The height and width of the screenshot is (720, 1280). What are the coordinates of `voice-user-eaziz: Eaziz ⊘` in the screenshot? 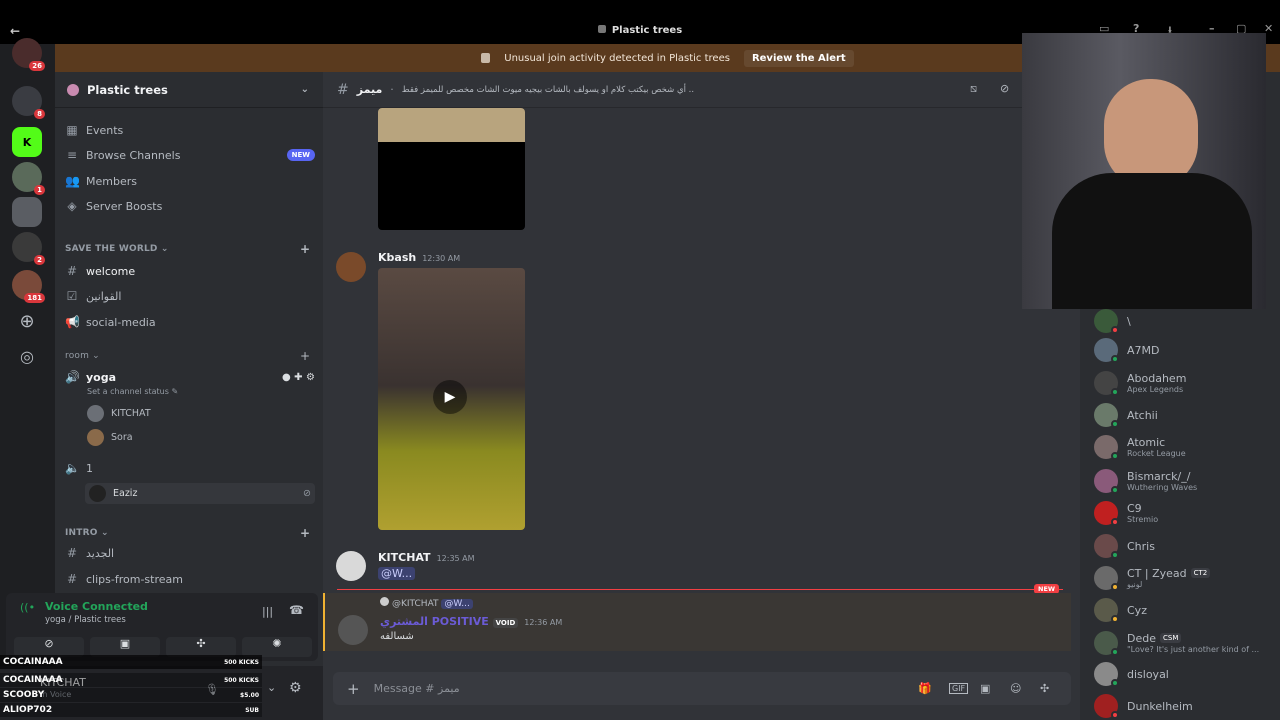 It's located at (200, 493).